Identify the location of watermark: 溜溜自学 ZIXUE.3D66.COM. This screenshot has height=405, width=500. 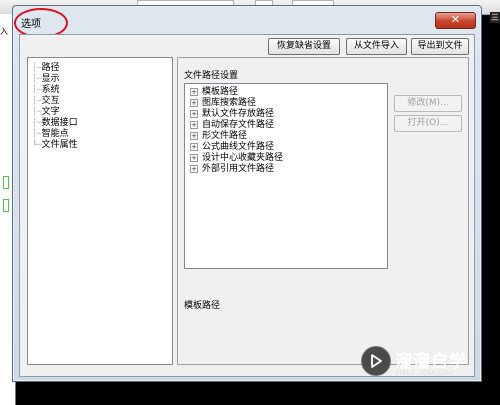
(413, 365).